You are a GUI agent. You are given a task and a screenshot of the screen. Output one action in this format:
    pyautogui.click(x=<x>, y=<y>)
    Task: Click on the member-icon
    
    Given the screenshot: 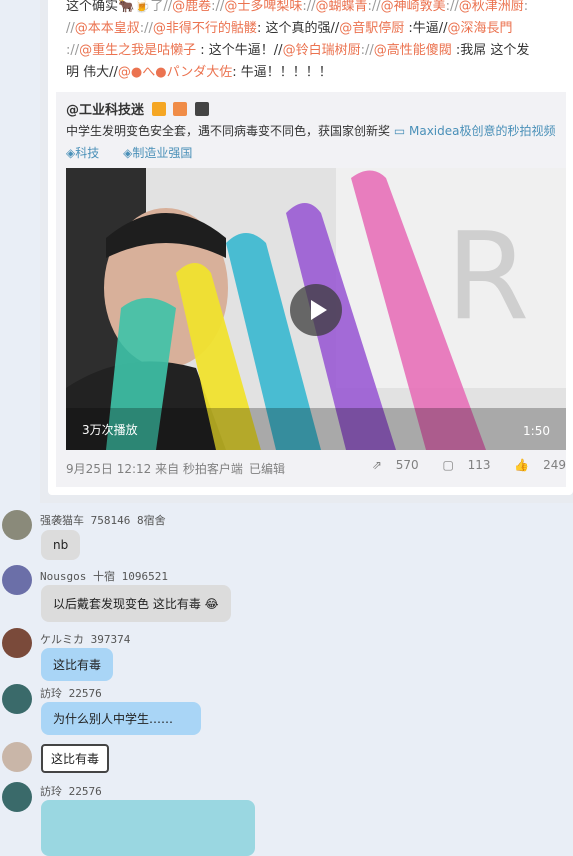 What is the action you would take?
    pyautogui.click(x=201, y=109)
    